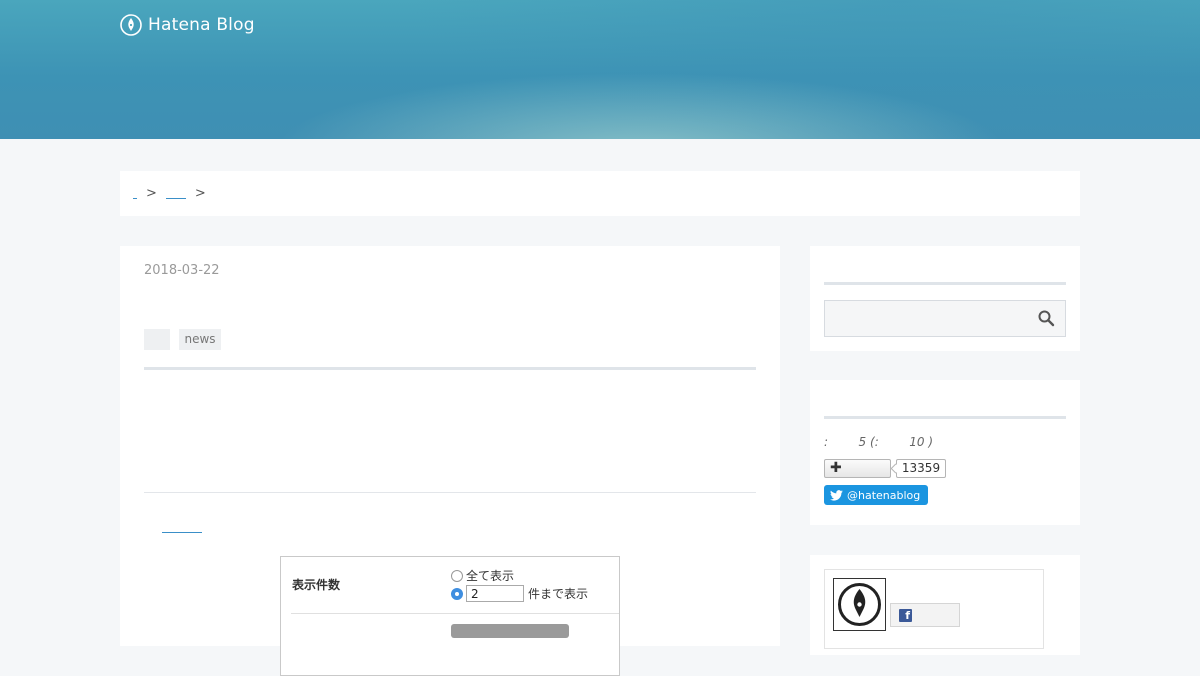 Image resolution: width=1200 pixels, height=676 pixels. I want to click on breadcrumb-link-category, so click(175, 193).